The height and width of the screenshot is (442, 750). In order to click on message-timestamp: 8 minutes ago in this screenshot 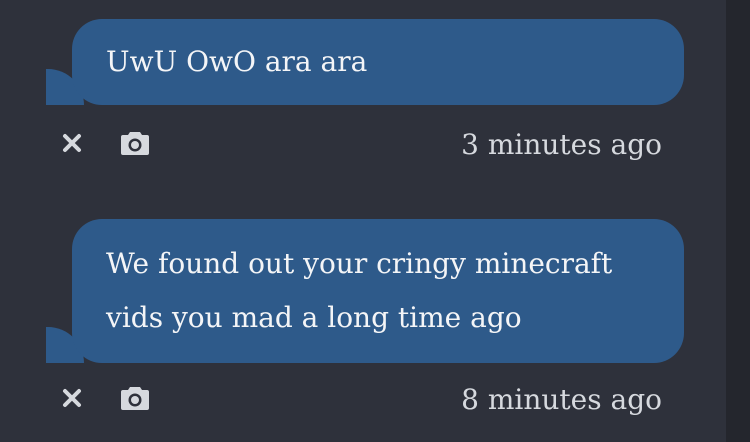, I will do `click(561, 399)`.